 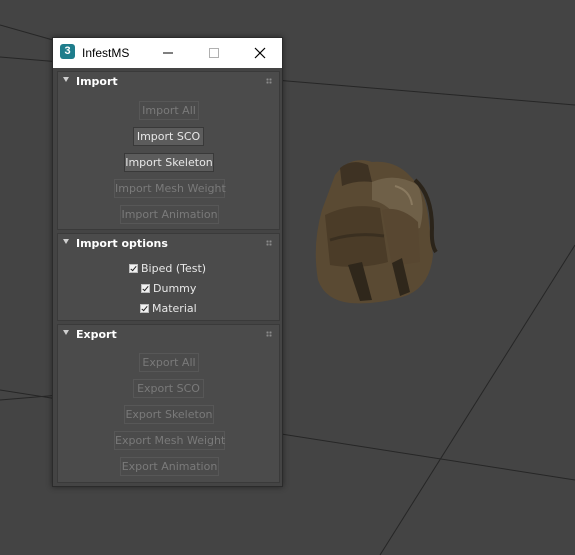 I want to click on minimize-icon, so click(x=168, y=53).